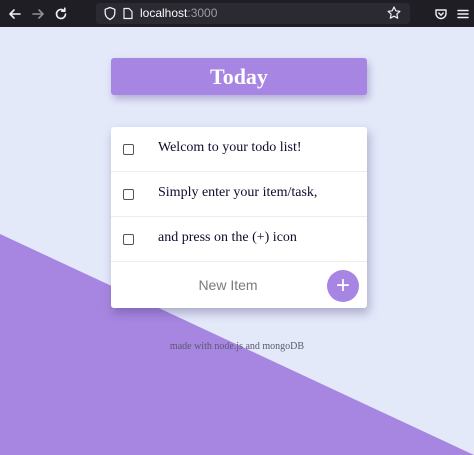 Image resolution: width=474 pixels, height=455 pixels. Describe the element at coordinates (230, 147) in the screenshot. I see `todo-item-text: Welcom to your todo list!` at that location.